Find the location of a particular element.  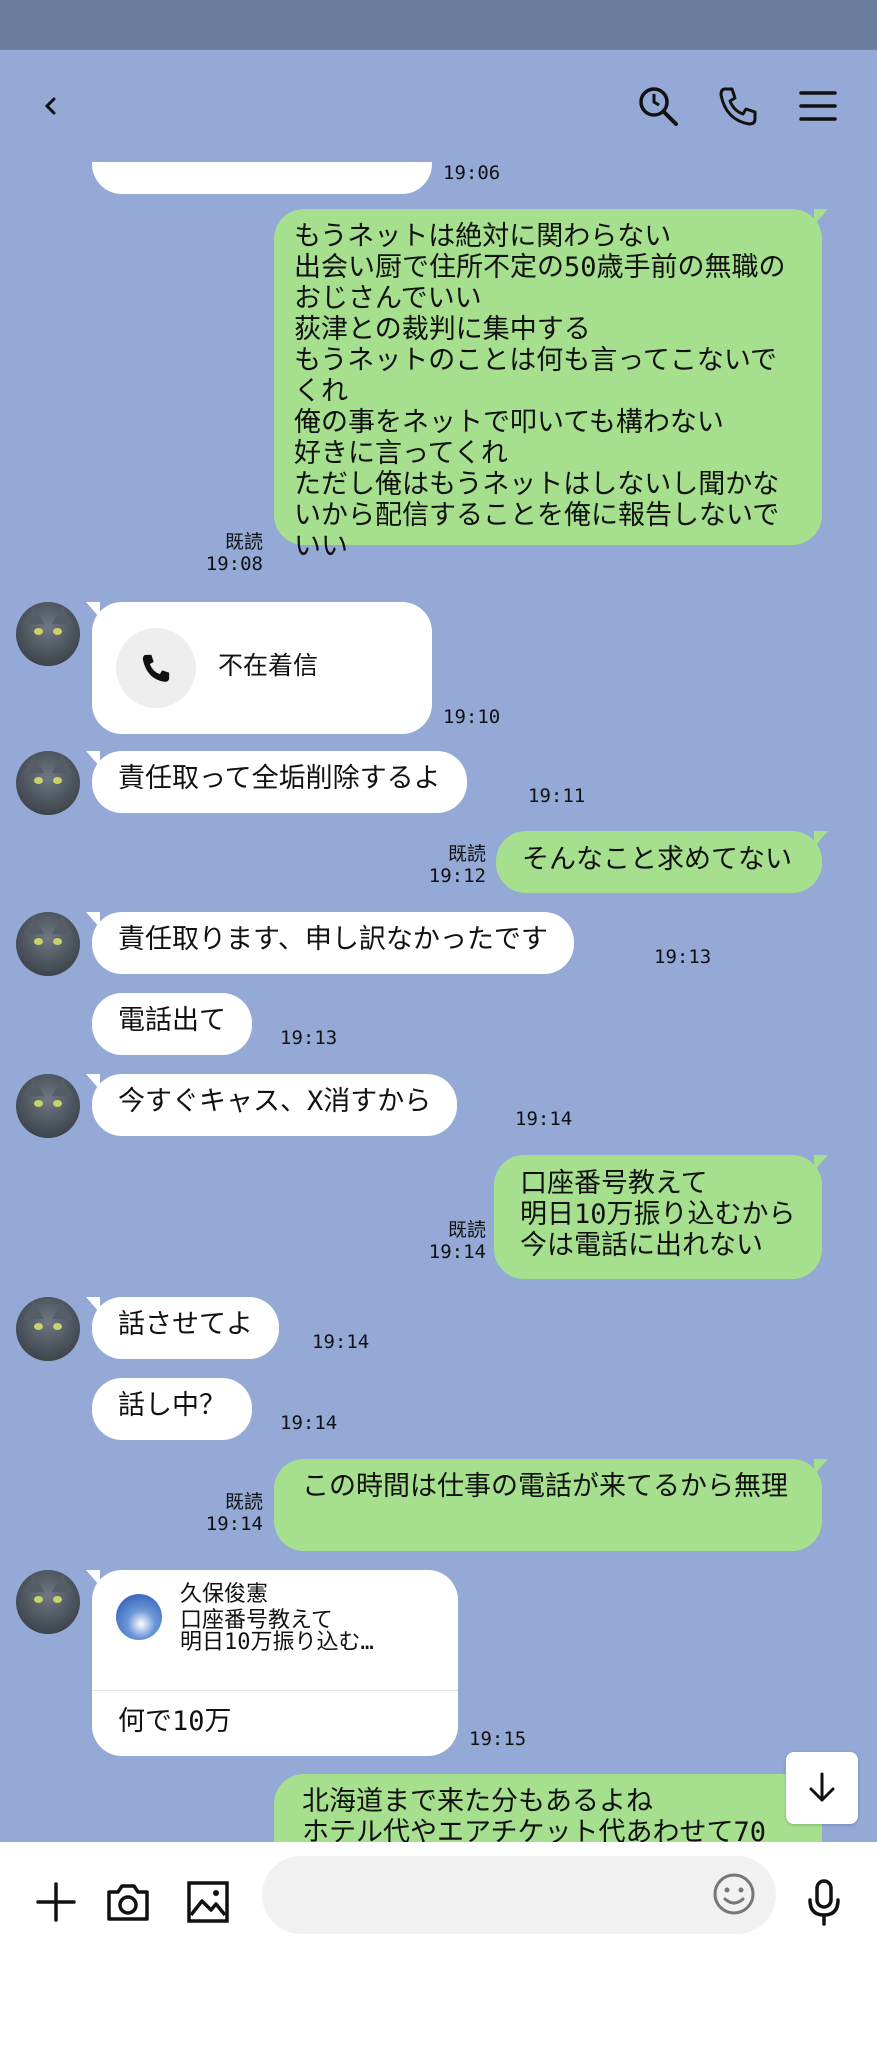

message-bubble: 話させてよ is located at coordinates (182, 1328).